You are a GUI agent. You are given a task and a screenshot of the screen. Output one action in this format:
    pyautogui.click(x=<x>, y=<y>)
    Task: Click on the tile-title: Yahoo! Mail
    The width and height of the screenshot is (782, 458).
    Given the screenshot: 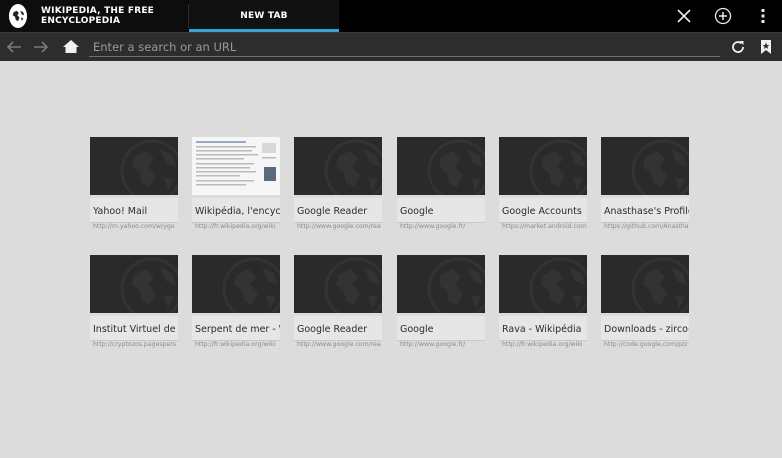 What is the action you would take?
    pyautogui.click(x=134, y=210)
    